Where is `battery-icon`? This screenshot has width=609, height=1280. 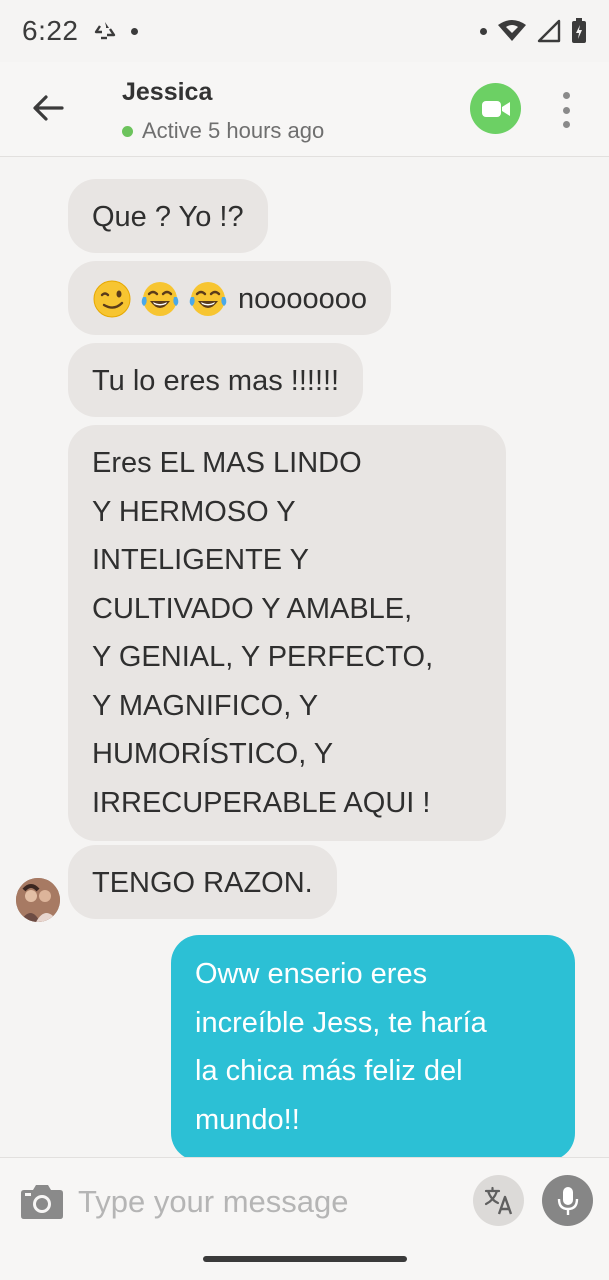
battery-icon is located at coordinates (579, 30).